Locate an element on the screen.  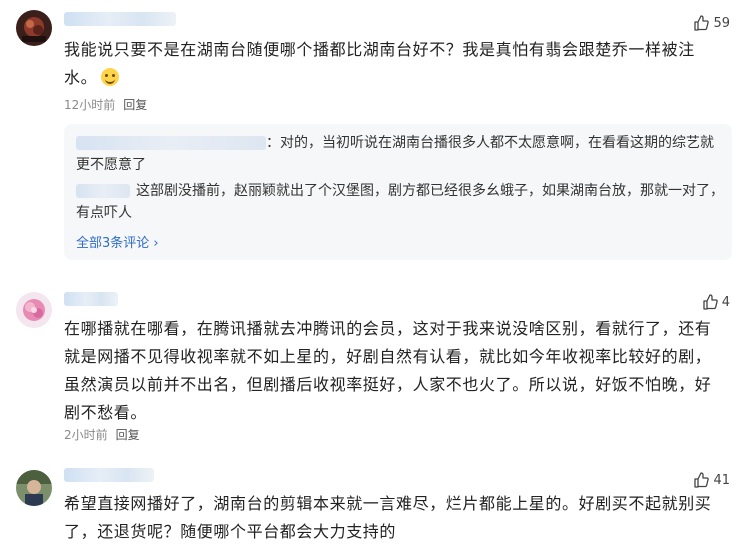
timestamp: 12小时前 is located at coordinates (90, 105).